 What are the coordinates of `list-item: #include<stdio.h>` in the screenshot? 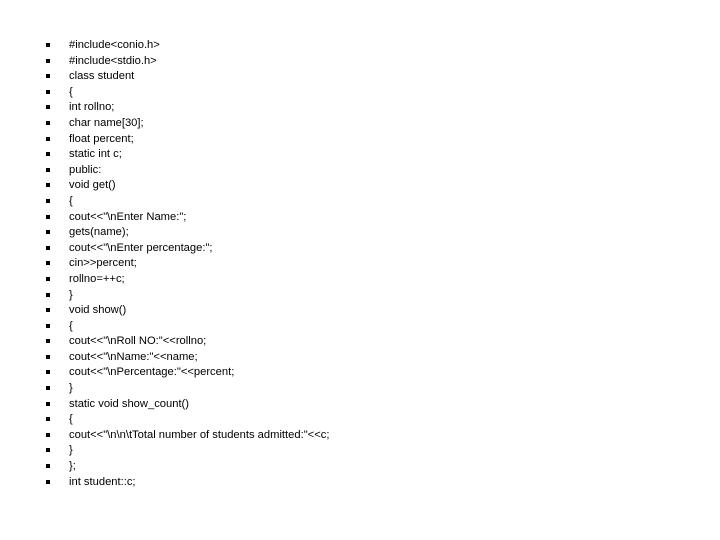 It's located at (366, 62).